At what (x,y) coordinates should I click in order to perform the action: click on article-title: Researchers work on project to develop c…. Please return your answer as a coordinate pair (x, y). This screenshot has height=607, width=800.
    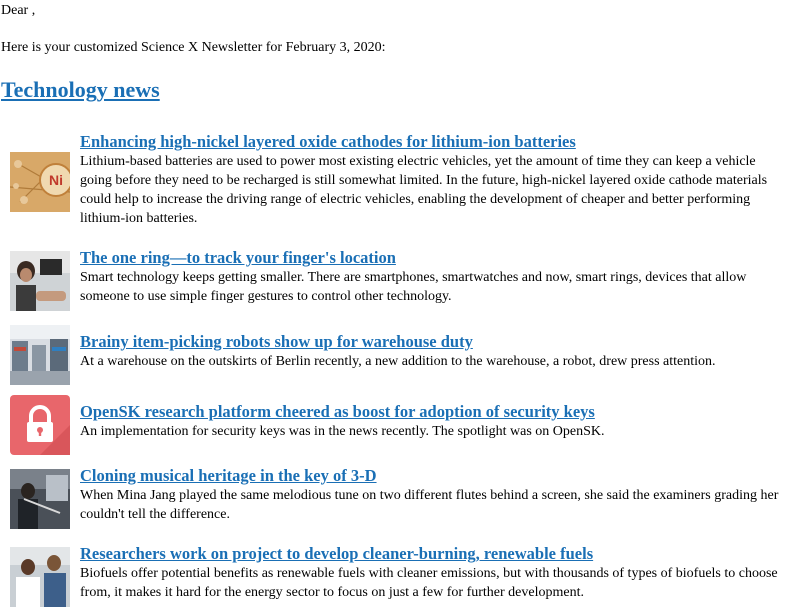
    Looking at the image, I should click on (336, 554).